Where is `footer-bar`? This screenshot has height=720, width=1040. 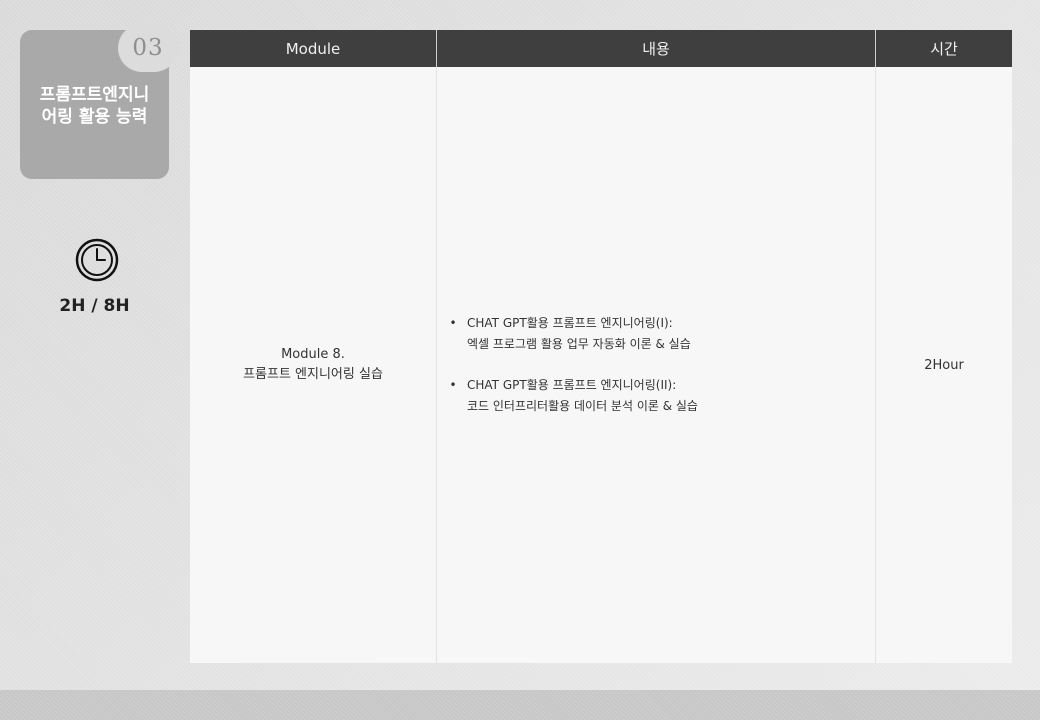 footer-bar is located at coordinates (520, 705).